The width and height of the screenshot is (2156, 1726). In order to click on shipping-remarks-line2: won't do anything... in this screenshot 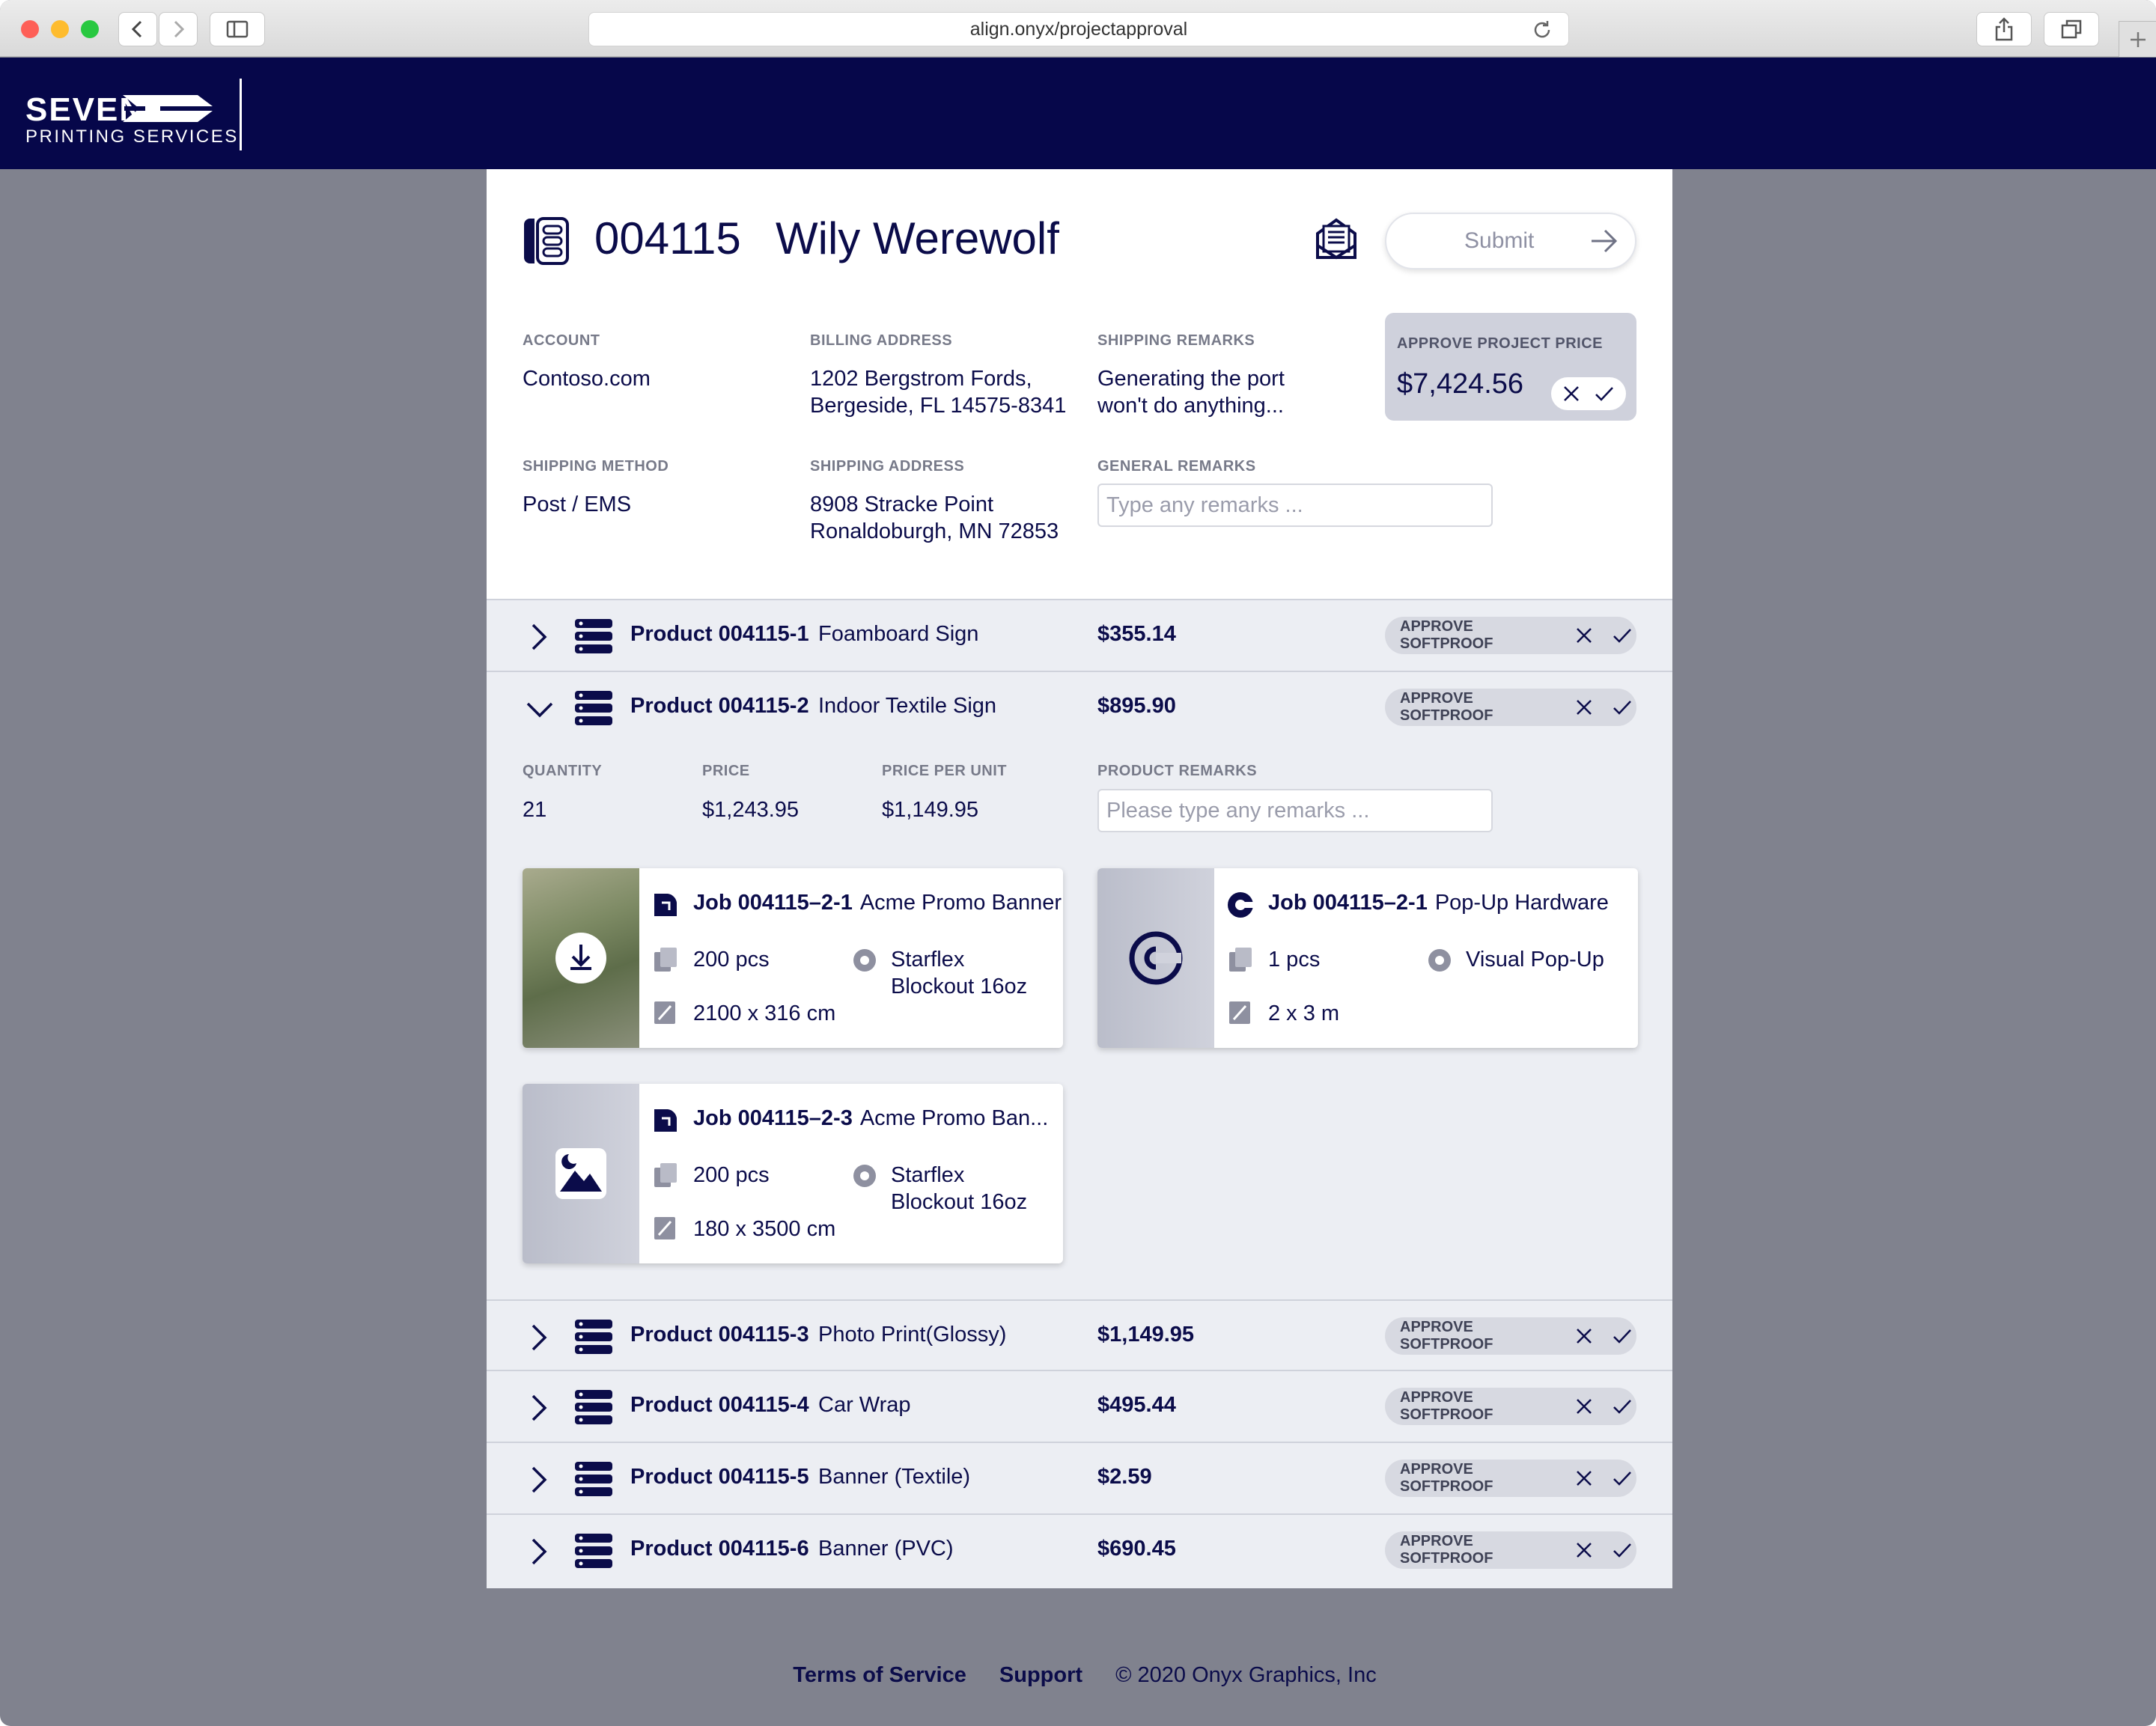, I will do `click(1190, 406)`.